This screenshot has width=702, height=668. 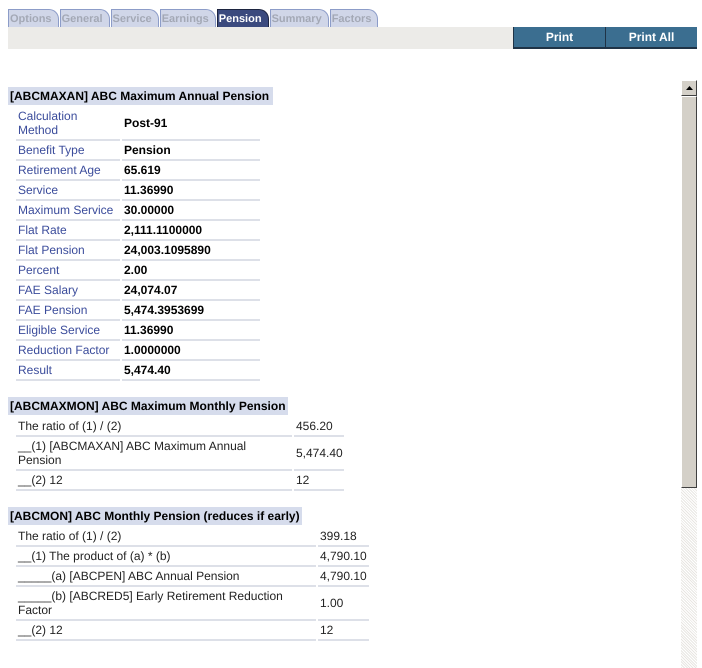 I want to click on field-label: Benefit Type, so click(x=68, y=151).